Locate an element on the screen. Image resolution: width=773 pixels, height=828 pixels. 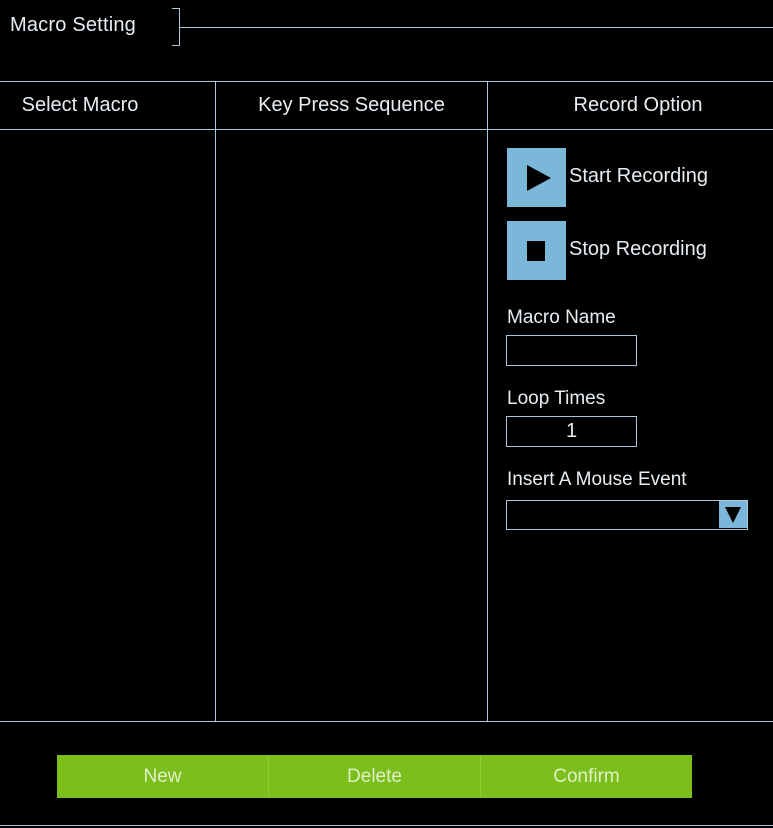
start-recording-button is located at coordinates (536, 177).